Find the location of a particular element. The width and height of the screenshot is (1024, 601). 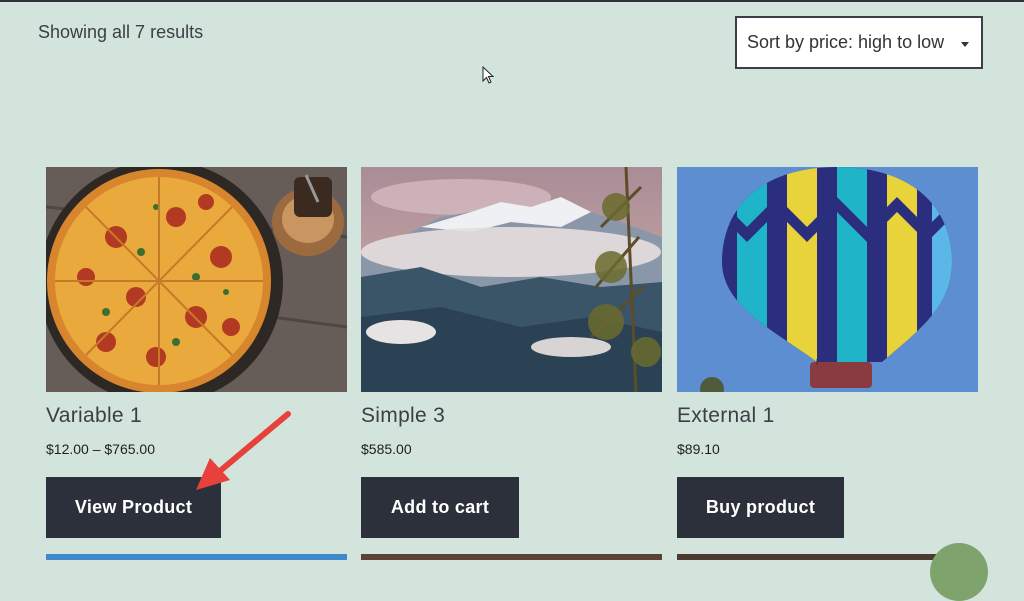

top-border is located at coordinates (512, 1).